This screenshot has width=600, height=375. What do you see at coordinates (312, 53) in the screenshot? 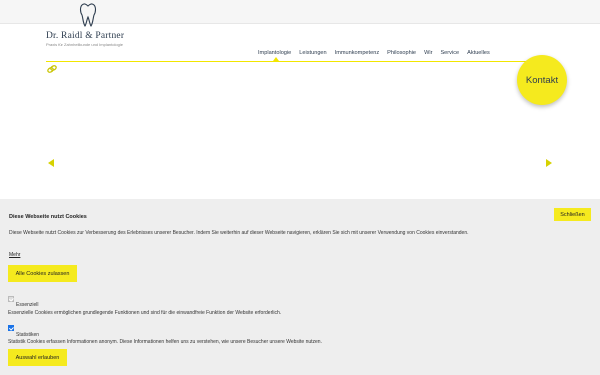
I see `nav-item-leistungen: Leistungen` at bounding box center [312, 53].